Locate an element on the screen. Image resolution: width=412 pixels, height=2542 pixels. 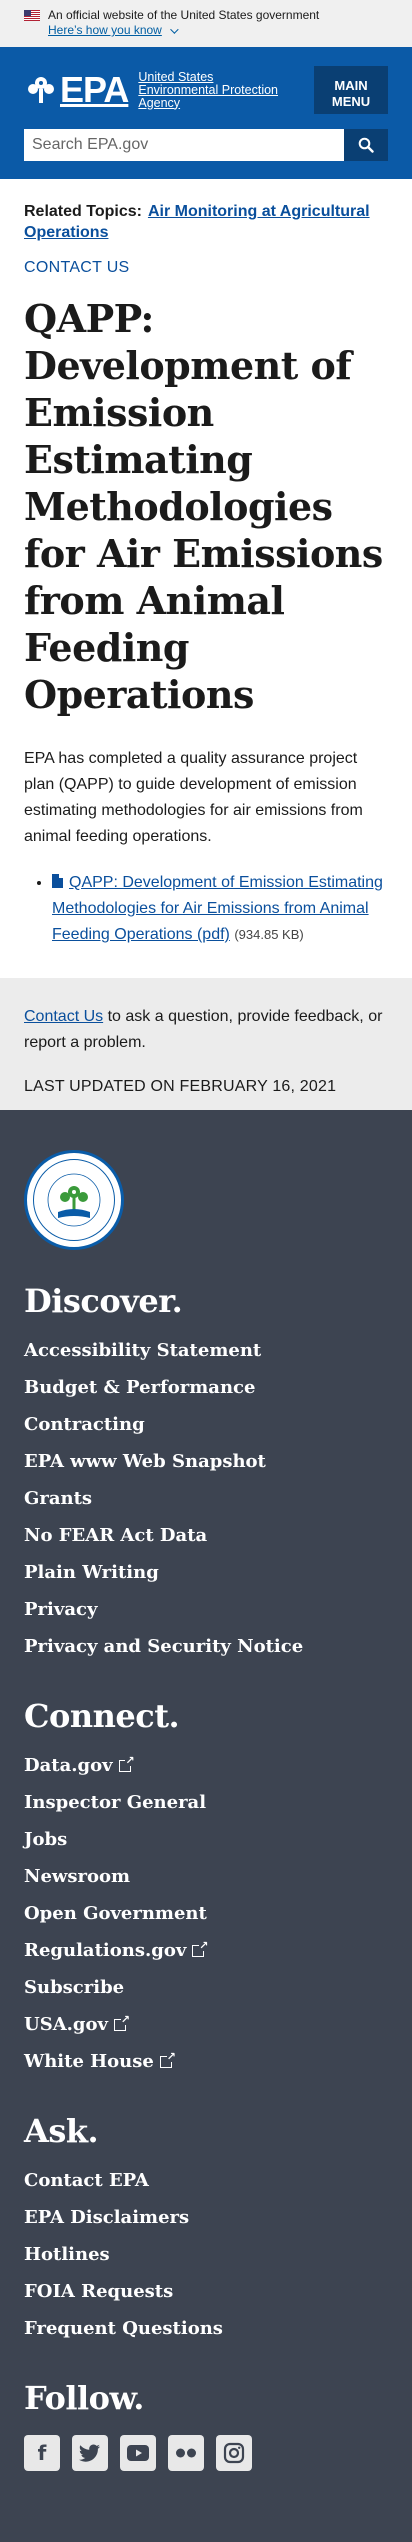
list-item: Privacy is located at coordinates (206, 1609).